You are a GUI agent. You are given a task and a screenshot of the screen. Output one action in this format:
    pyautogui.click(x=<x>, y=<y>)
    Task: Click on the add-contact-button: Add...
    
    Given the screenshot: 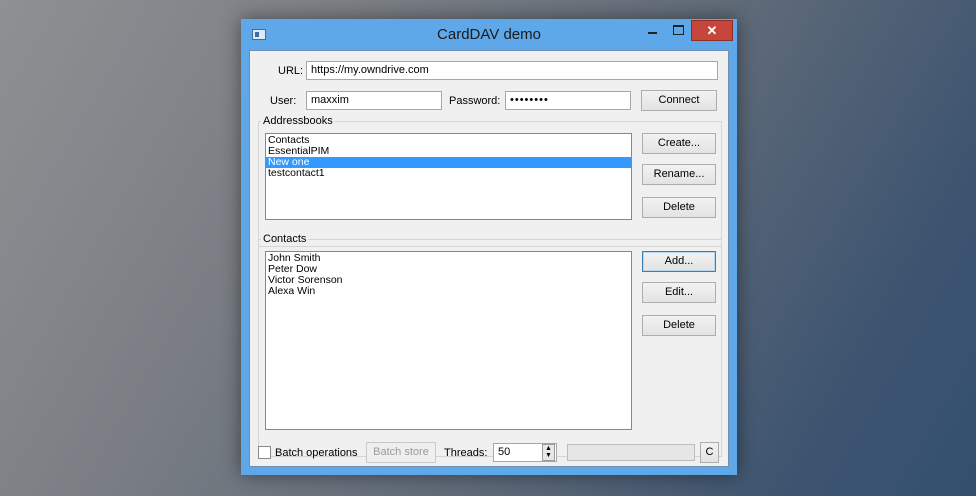 What is the action you would take?
    pyautogui.click(x=679, y=261)
    